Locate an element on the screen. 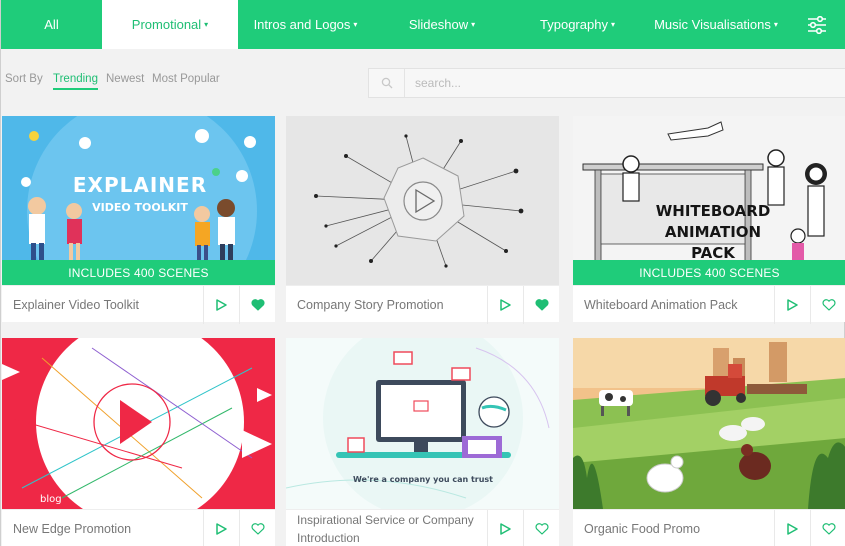 The width and height of the screenshot is (845, 546). nav-item-all: All is located at coordinates (51, 24).